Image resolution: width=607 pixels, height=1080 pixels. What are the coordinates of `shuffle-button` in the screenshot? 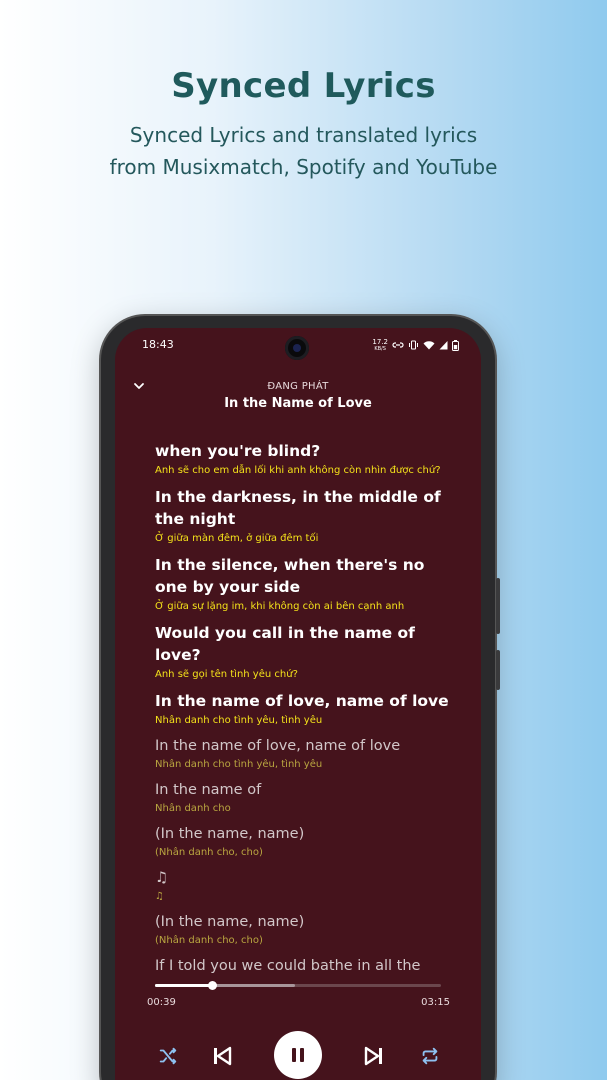 It's located at (168, 1054).